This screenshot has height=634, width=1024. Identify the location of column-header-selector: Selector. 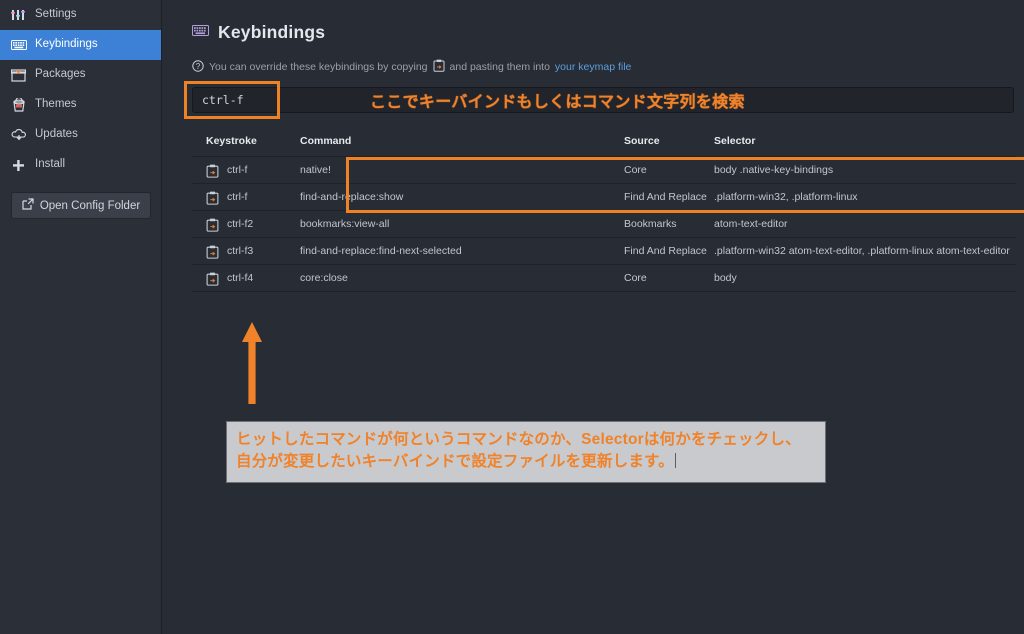
(865, 146).